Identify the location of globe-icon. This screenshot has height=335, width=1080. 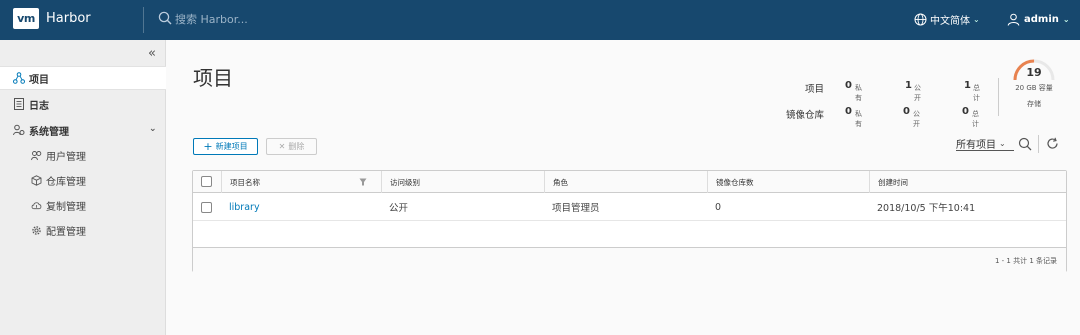
(920, 19).